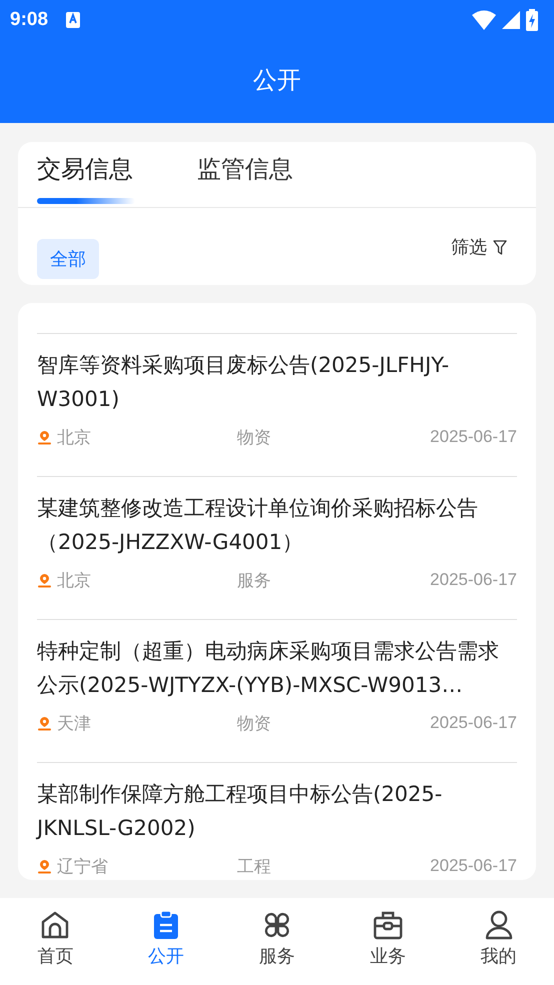 This screenshot has width=554, height=985. Describe the element at coordinates (277, 382) in the screenshot. I see `notice-title: 智库等资料采购项目废标公告(2025-JLFHJY-W3001)` at that location.